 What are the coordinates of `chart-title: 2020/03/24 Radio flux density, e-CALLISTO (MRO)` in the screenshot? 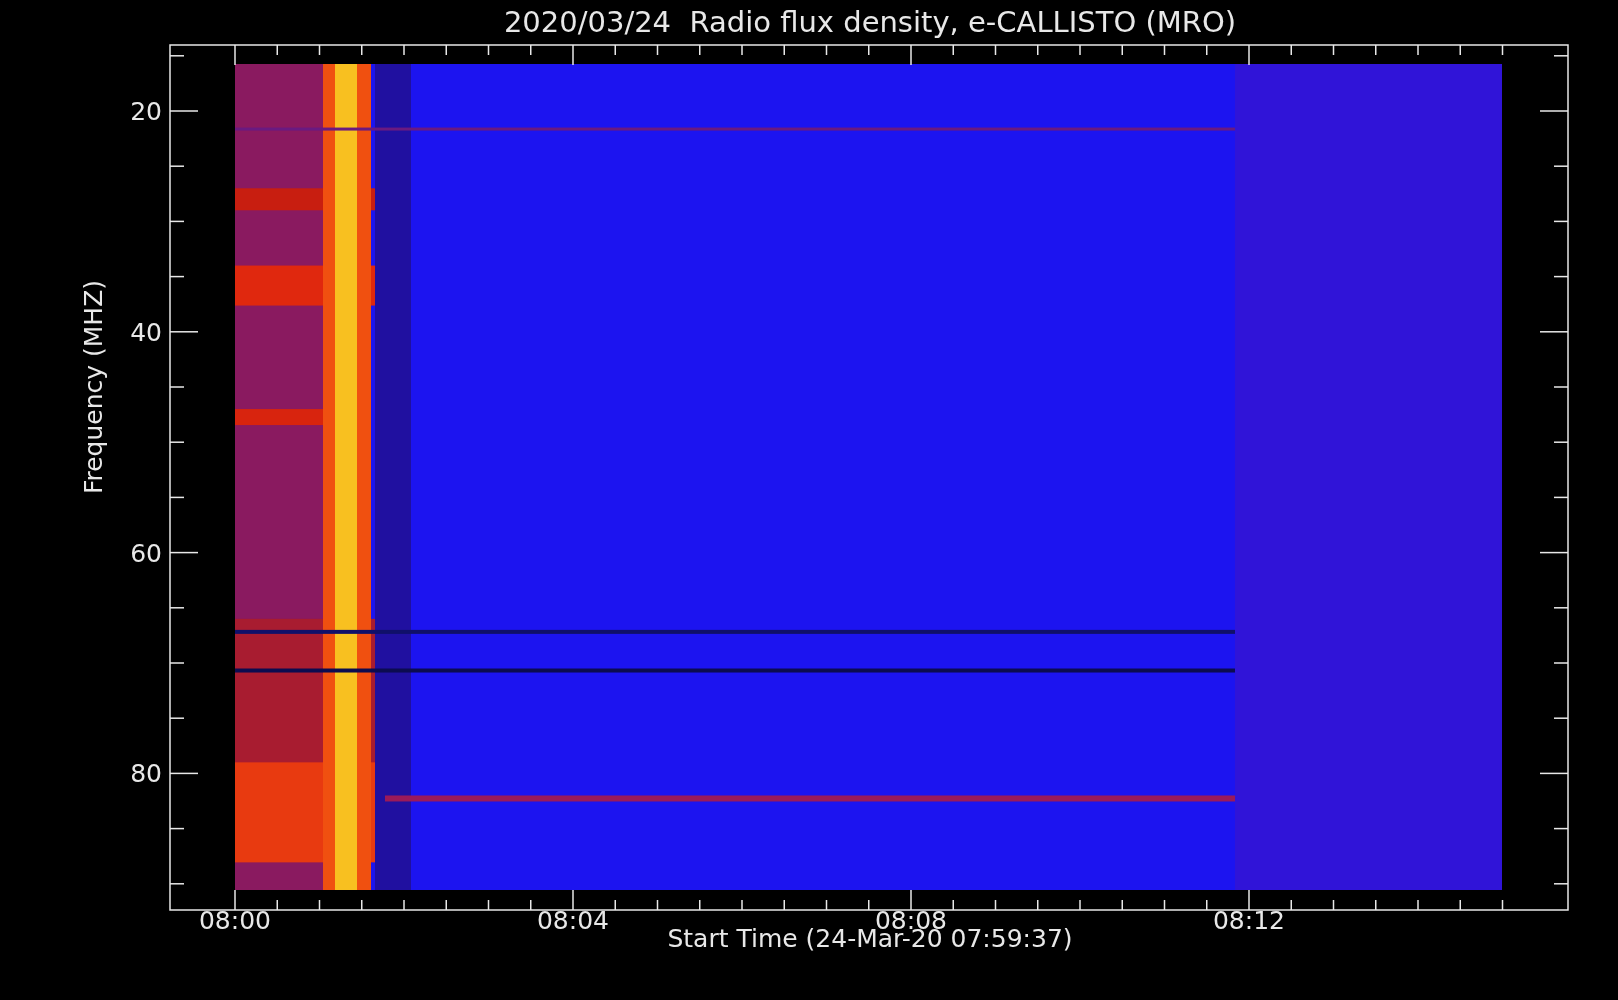 It's located at (870, 22).